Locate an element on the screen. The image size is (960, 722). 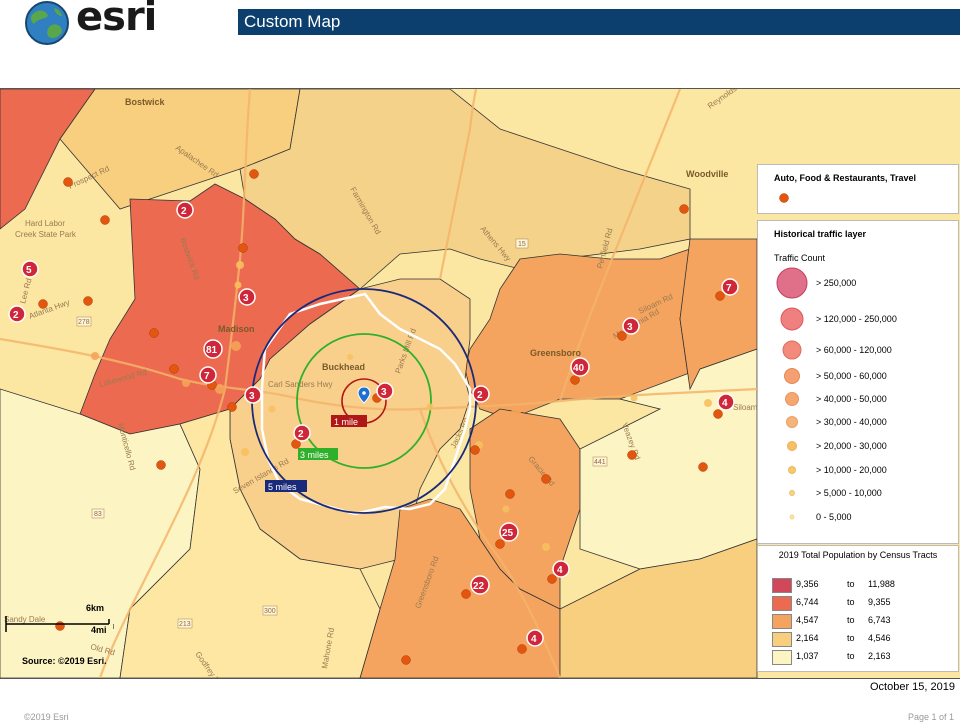
title-bar: Custom Map is located at coordinates (599, 22).